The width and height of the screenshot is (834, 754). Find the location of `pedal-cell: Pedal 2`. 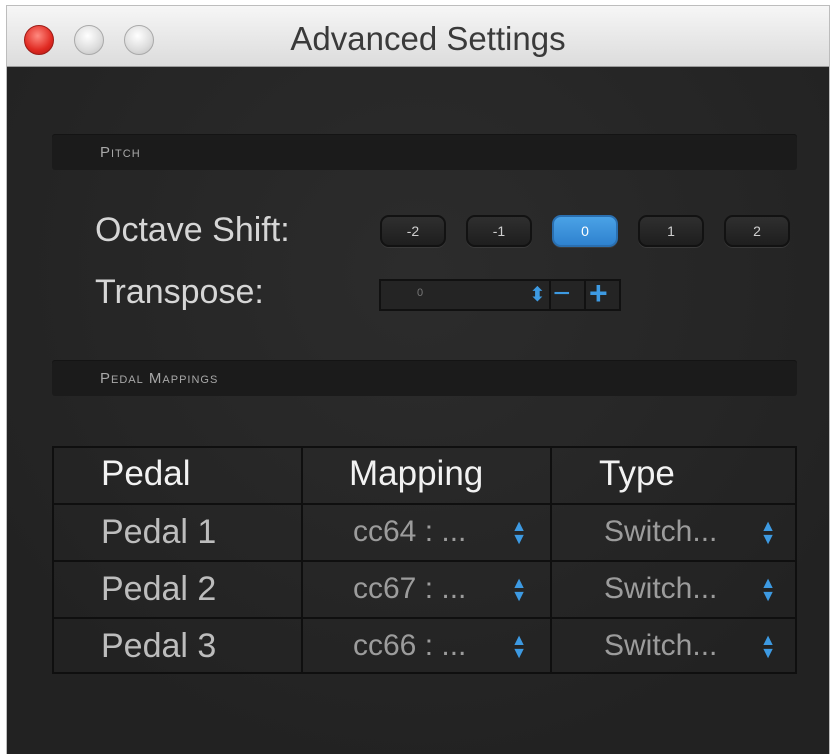

pedal-cell: Pedal 2 is located at coordinates (178, 589).